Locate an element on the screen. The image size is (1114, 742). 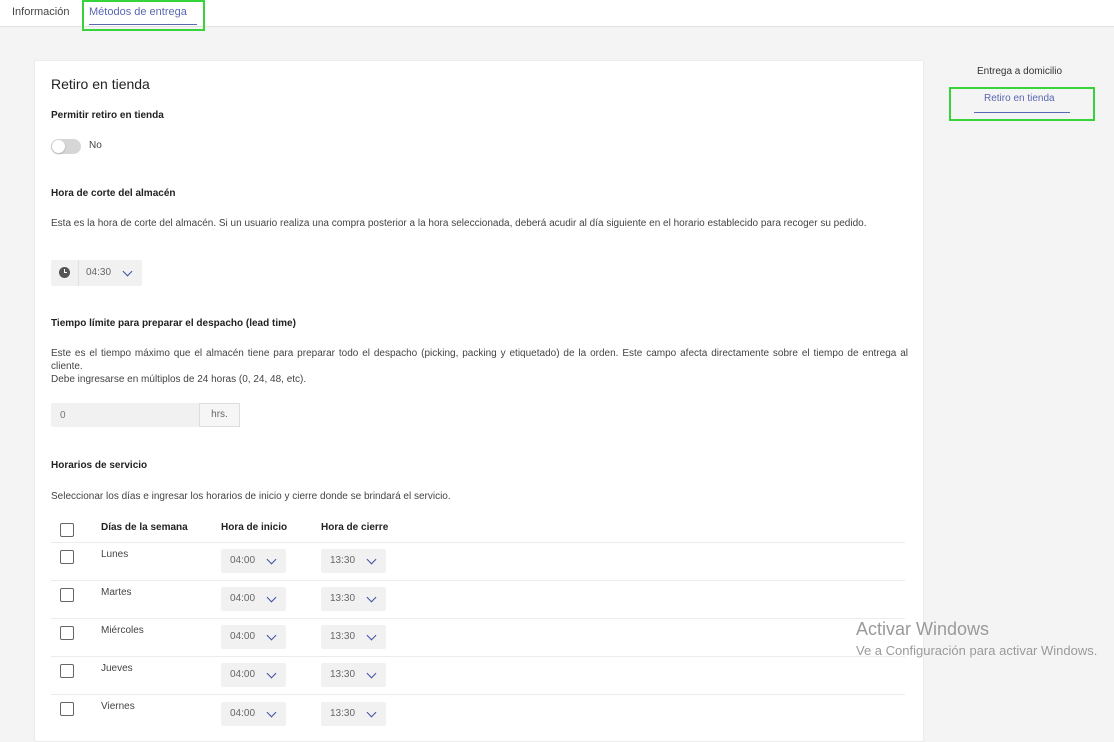
clock-icon is located at coordinates (64, 272).